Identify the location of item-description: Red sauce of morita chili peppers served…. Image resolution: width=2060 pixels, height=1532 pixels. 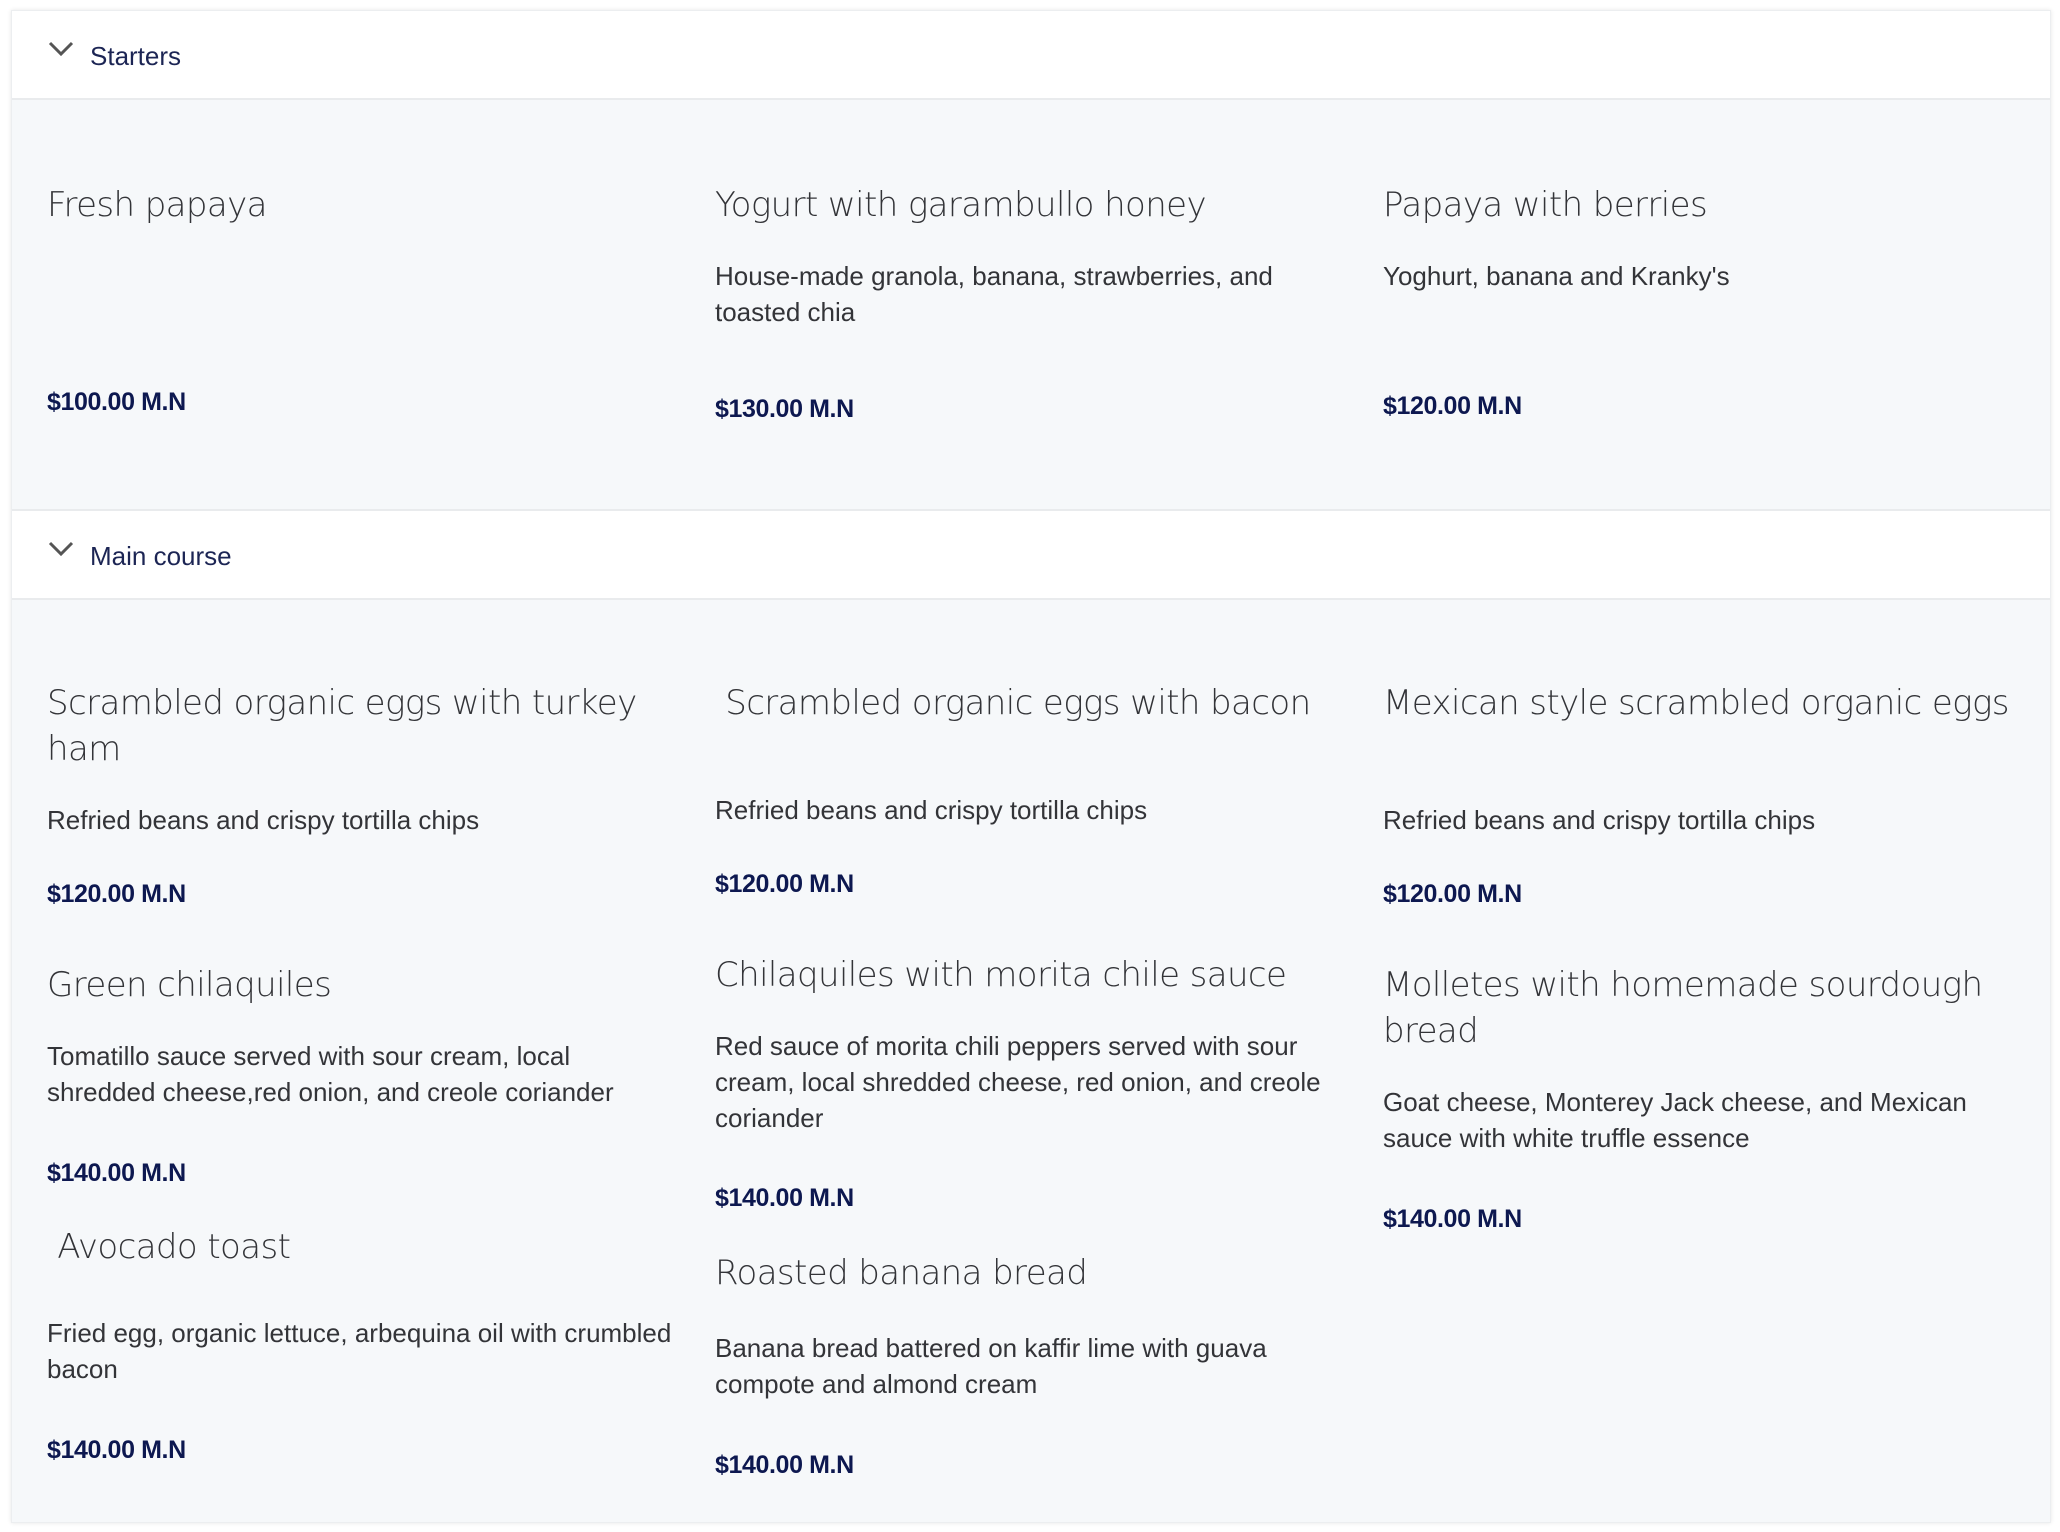
(1018, 1082).